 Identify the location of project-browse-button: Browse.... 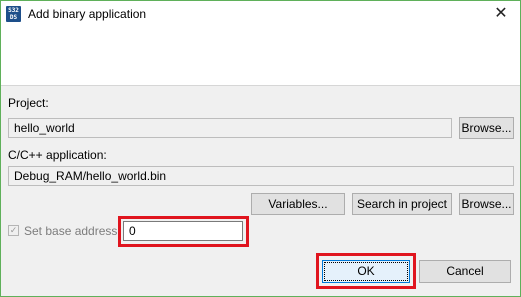
(486, 128).